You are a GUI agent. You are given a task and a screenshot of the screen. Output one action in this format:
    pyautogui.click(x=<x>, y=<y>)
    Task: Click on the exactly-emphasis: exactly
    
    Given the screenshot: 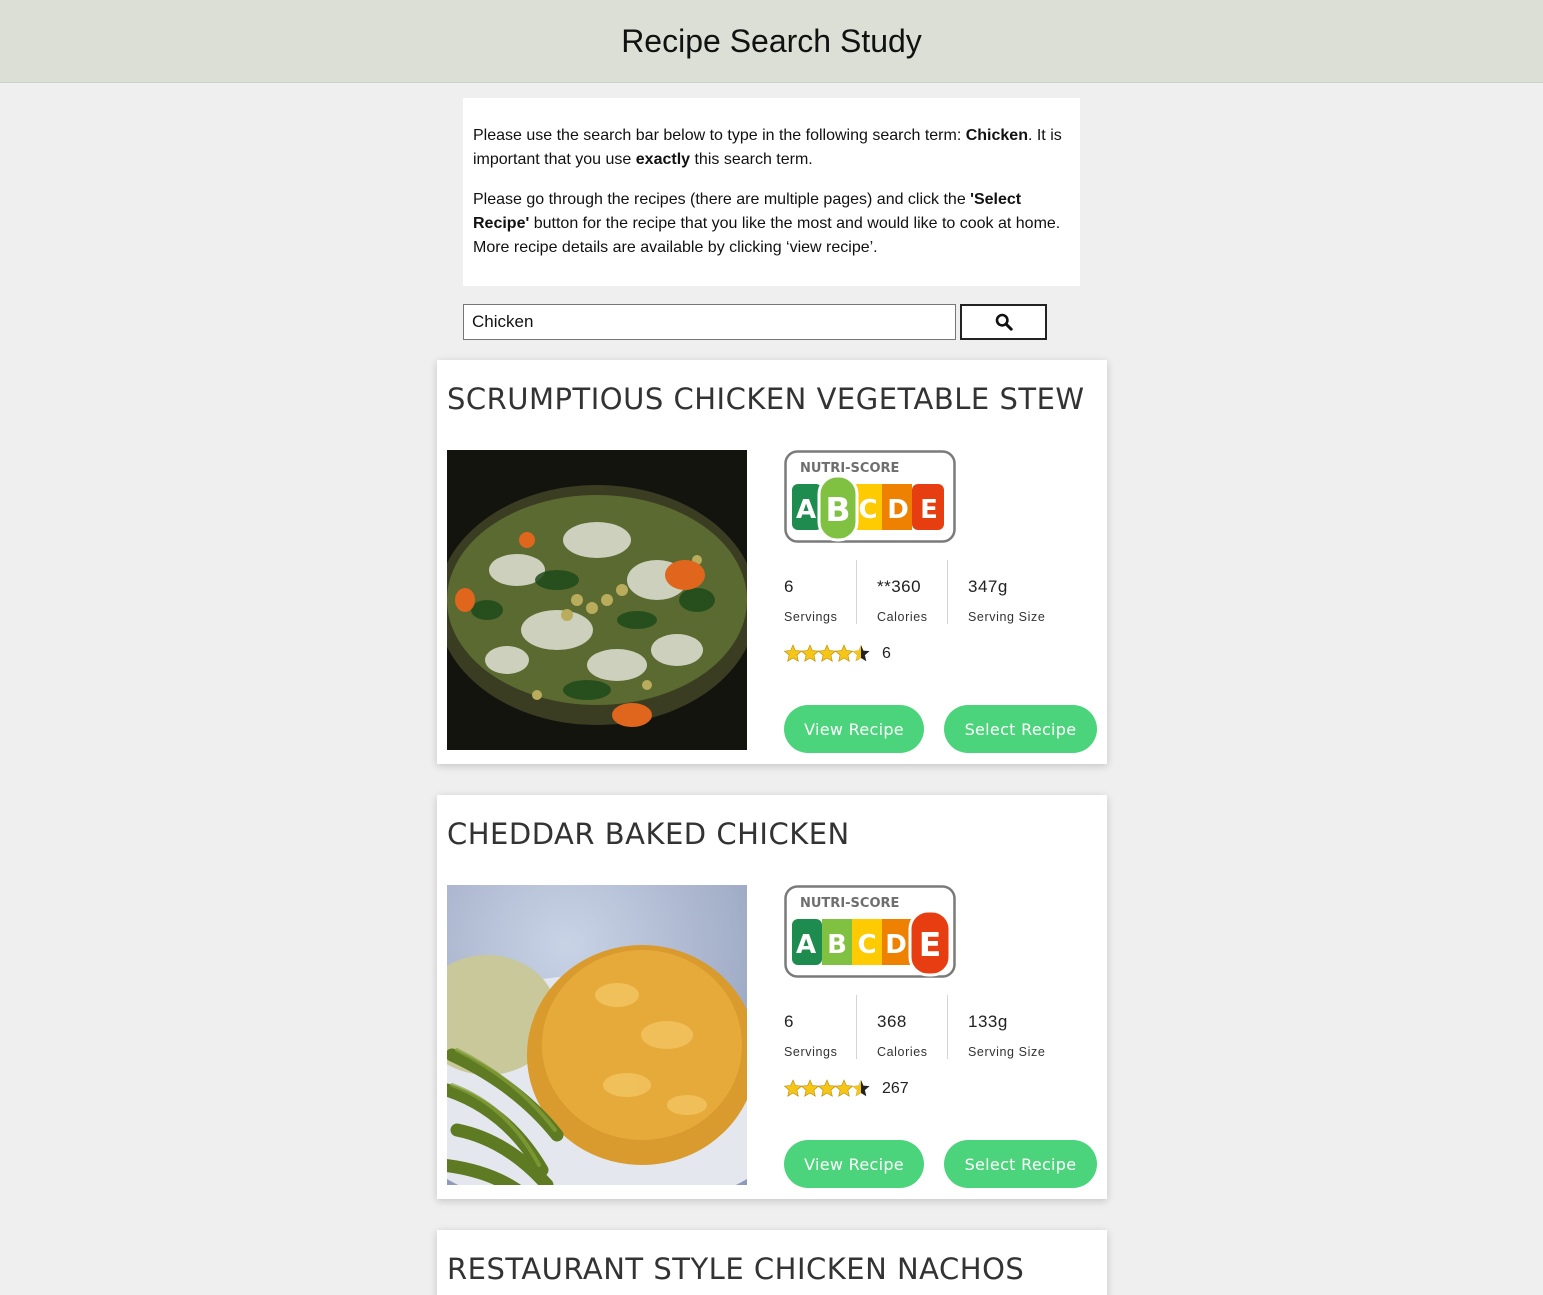 What is the action you would take?
    pyautogui.click(x=663, y=159)
    